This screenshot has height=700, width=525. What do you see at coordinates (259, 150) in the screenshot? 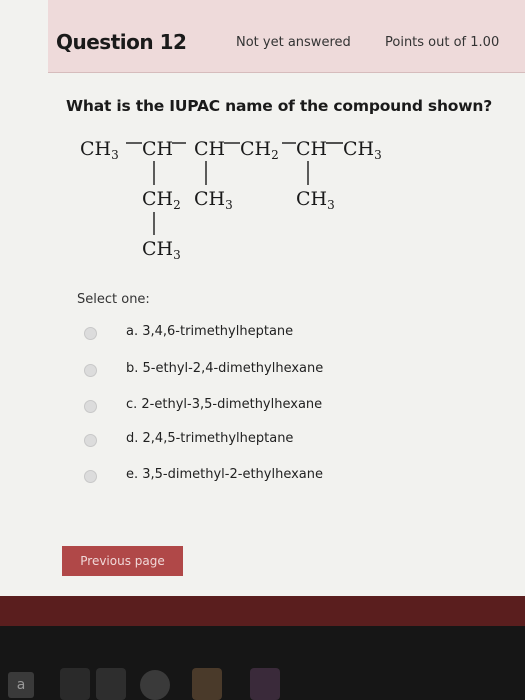
I see `main-chain-group: CH2` at bounding box center [259, 150].